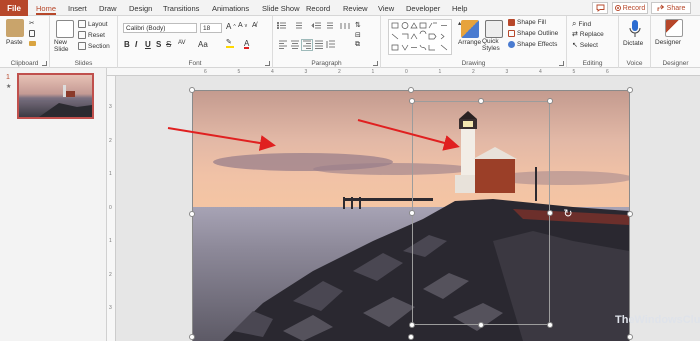  What do you see at coordinates (403, 72) in the screenshot?
I see `horizontal-ruler: 6 5 4 3 2 1 0 1 2 3 4 5 6` at bounding box center [403, 72].